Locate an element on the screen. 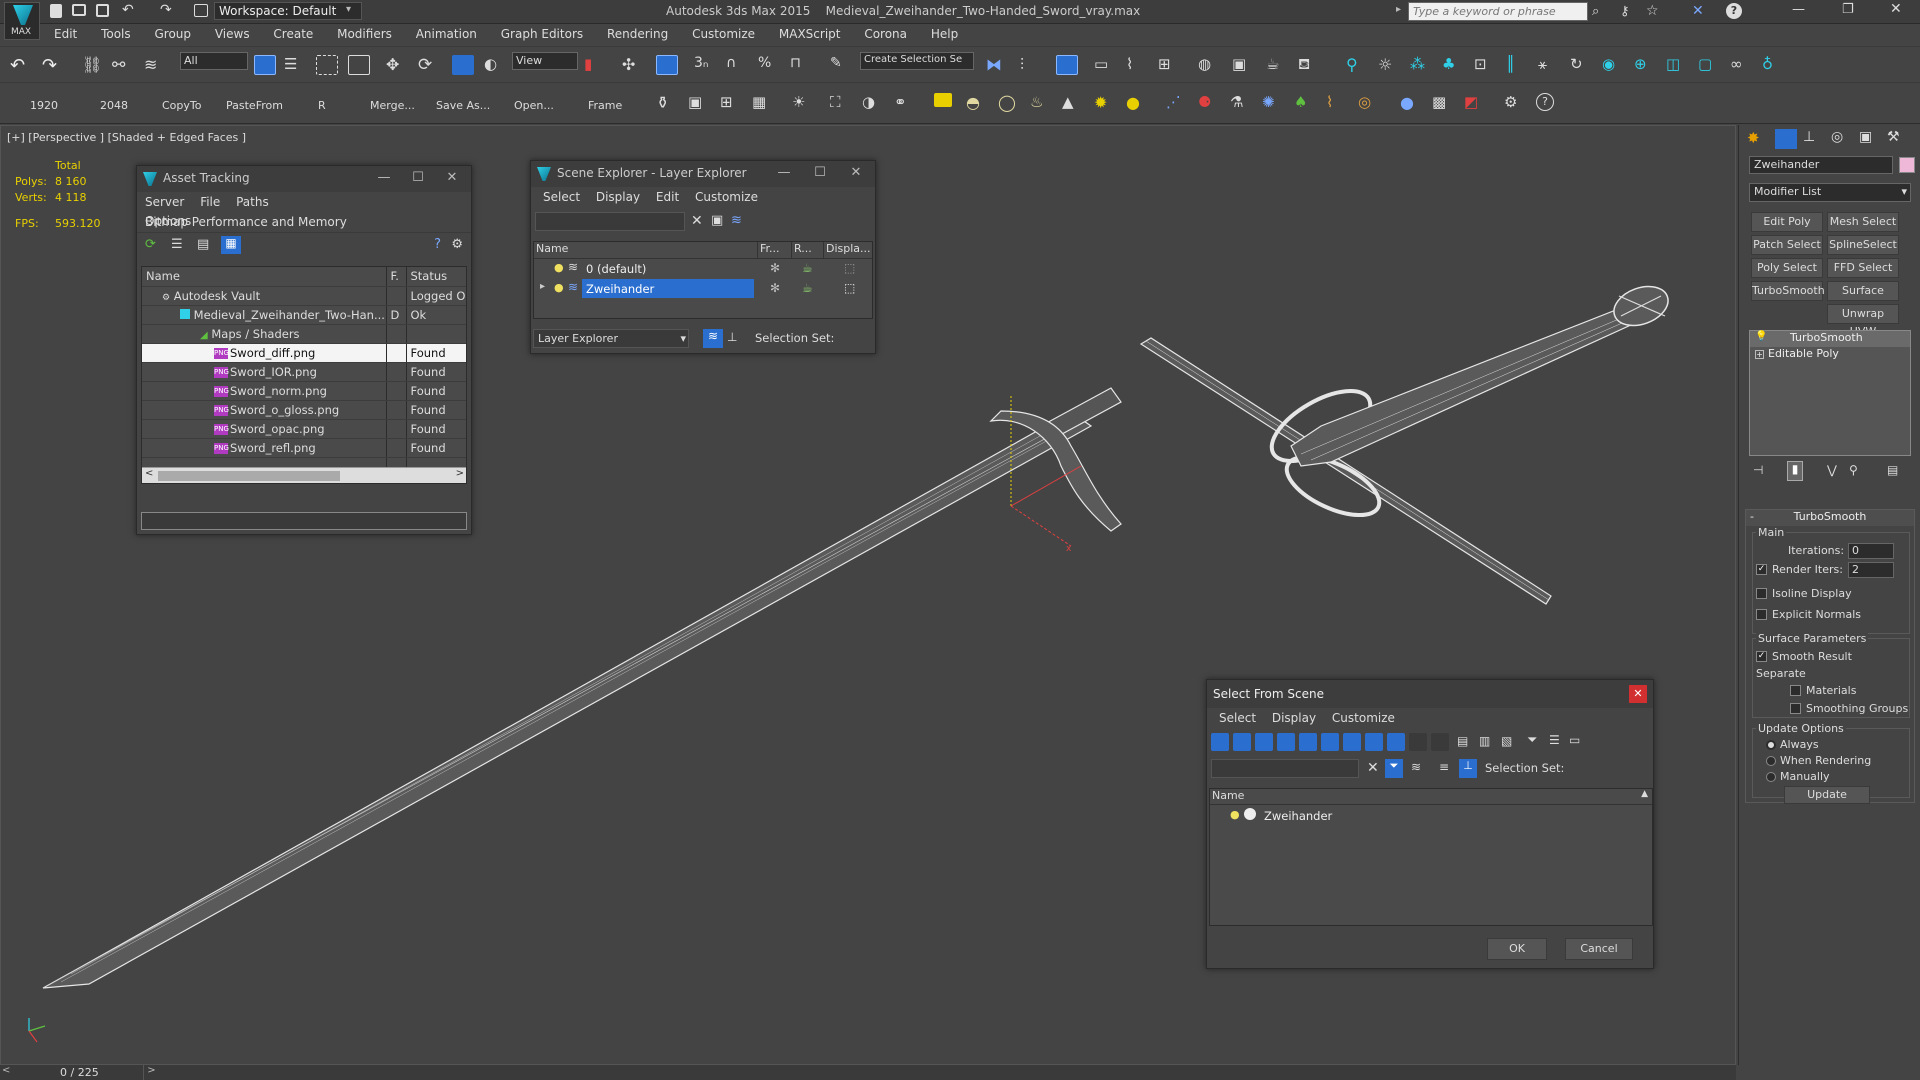  material-lib-icon: ▩ is located at coordinates (1443, 103).